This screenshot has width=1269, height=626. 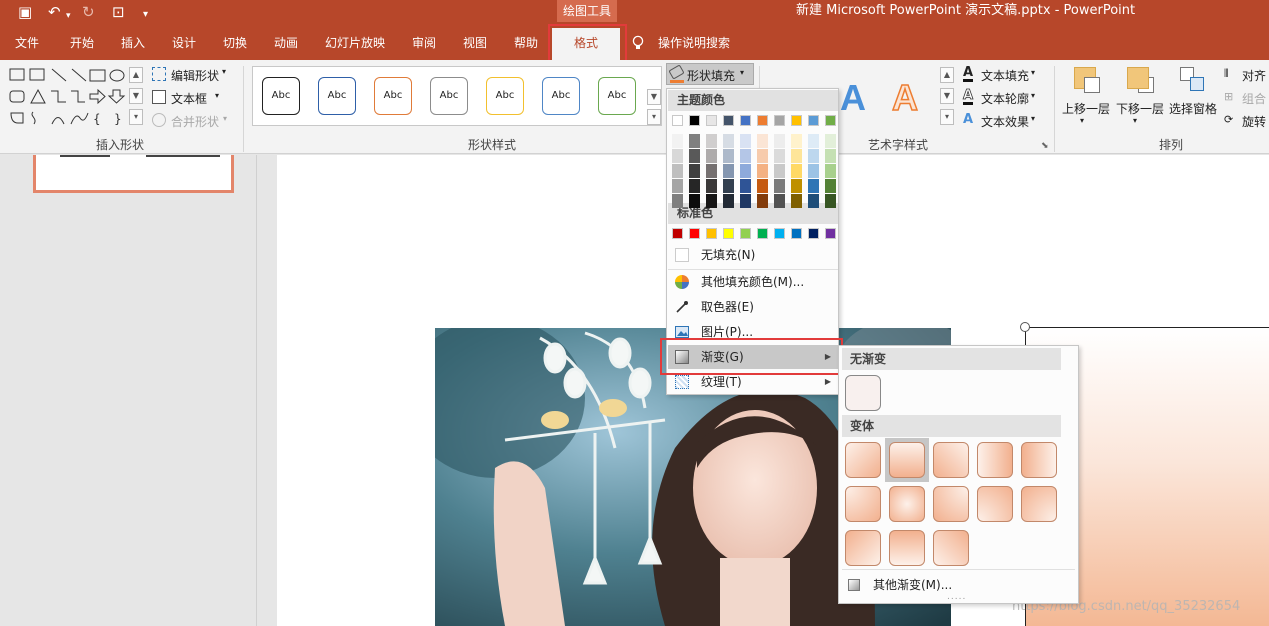 What do you see at coordinates (654, 97) in the screenshot?
I see `shape-styles-down-arrow: ▼` at bounding box center [654, 97].